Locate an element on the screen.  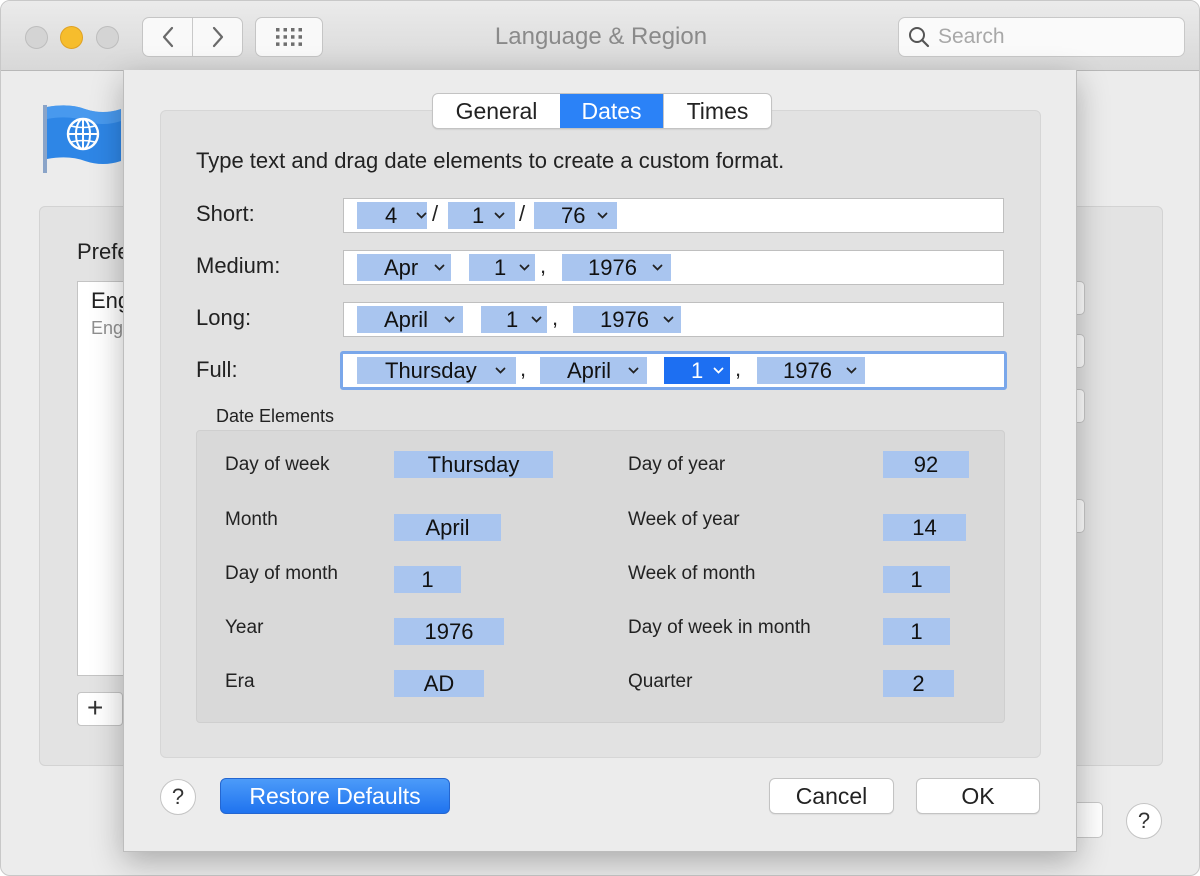
tab-dates: Dates is located at coordinates (611, 111).